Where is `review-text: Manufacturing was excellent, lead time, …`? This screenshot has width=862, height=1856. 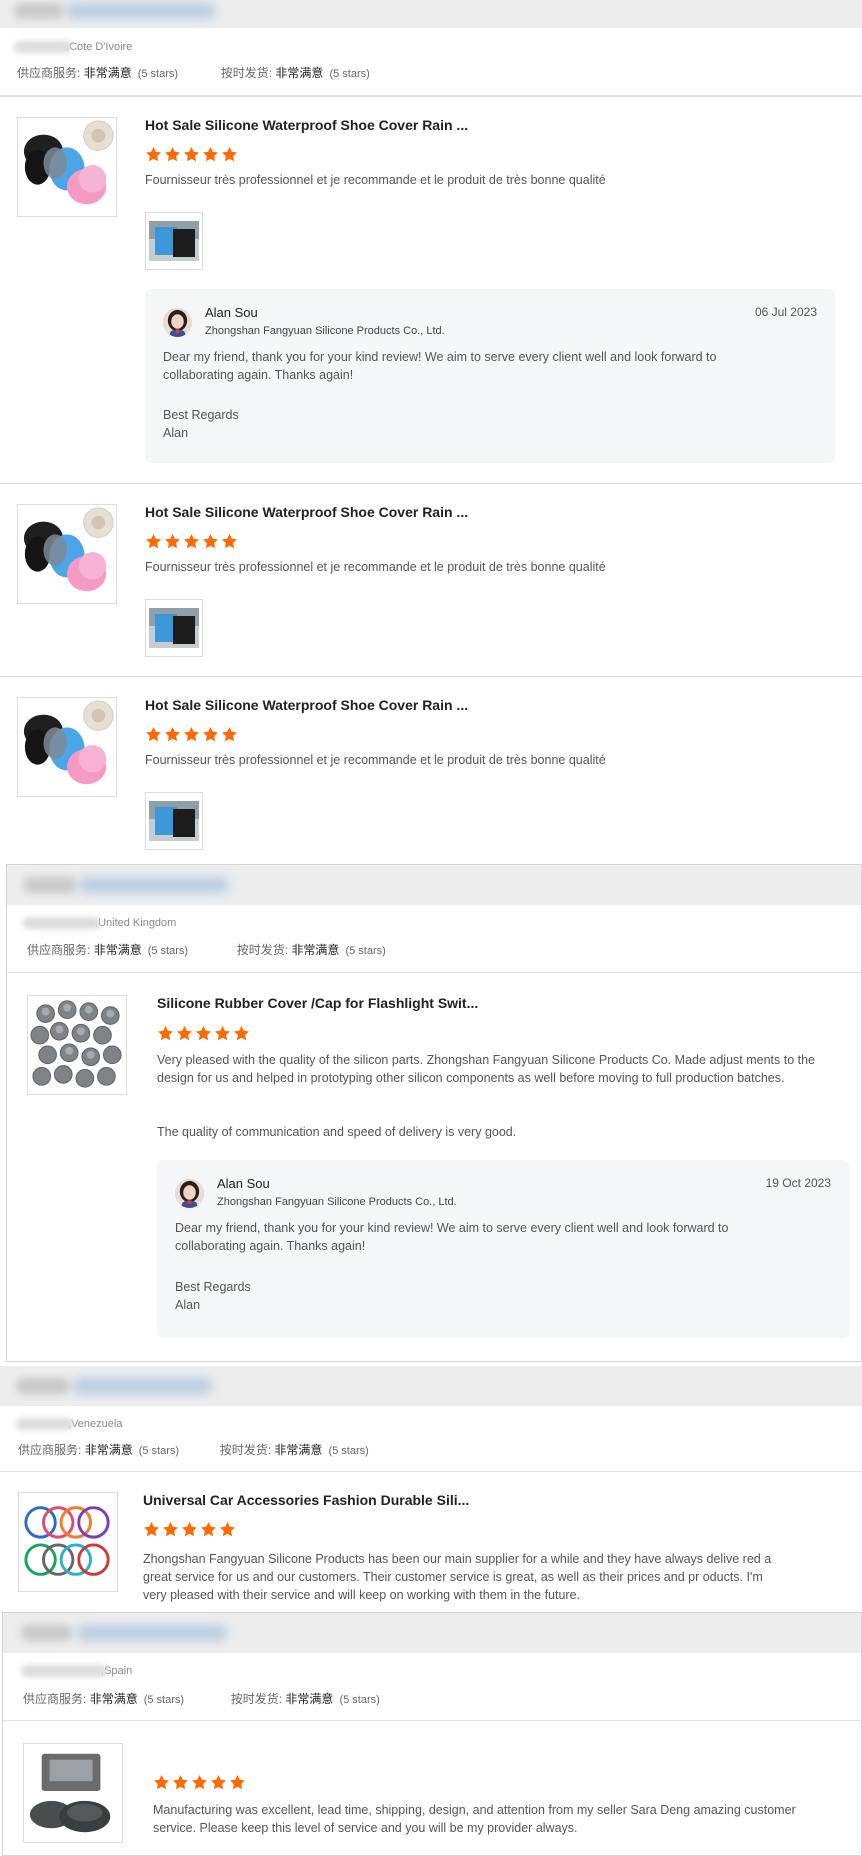 review-text: Manufacturing was excellent, lead time, … is located at coordinates (474, 1819).